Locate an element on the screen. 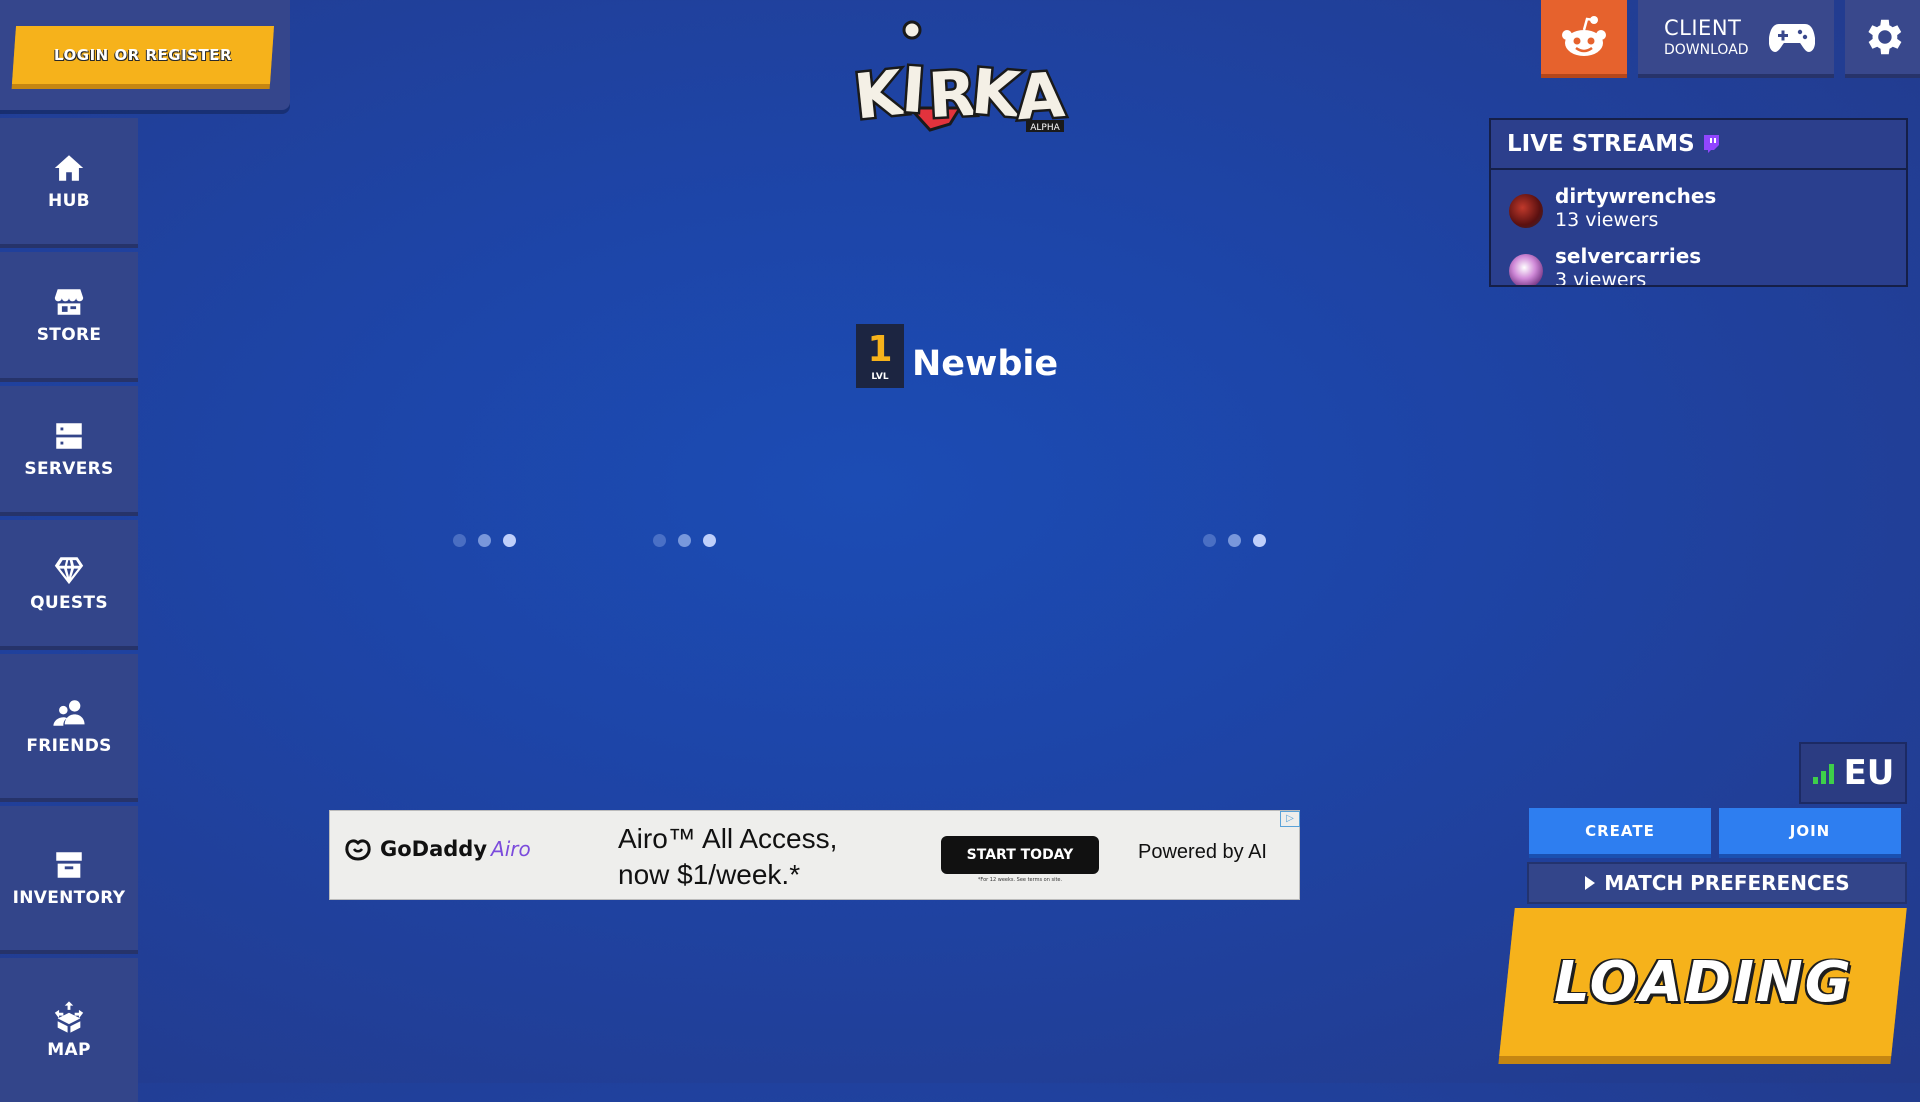  settings-button is located at coordinates (1882, 37).